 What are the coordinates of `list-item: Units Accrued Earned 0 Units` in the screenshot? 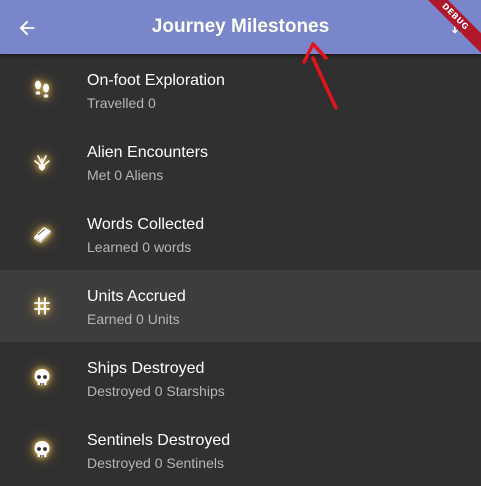 It's located at (240, 306).